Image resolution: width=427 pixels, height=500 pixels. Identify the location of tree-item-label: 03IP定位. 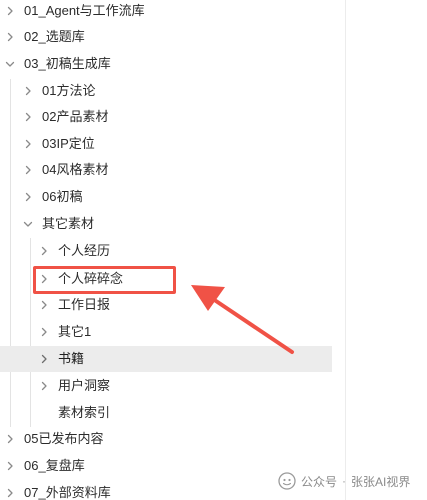
(68, 143).